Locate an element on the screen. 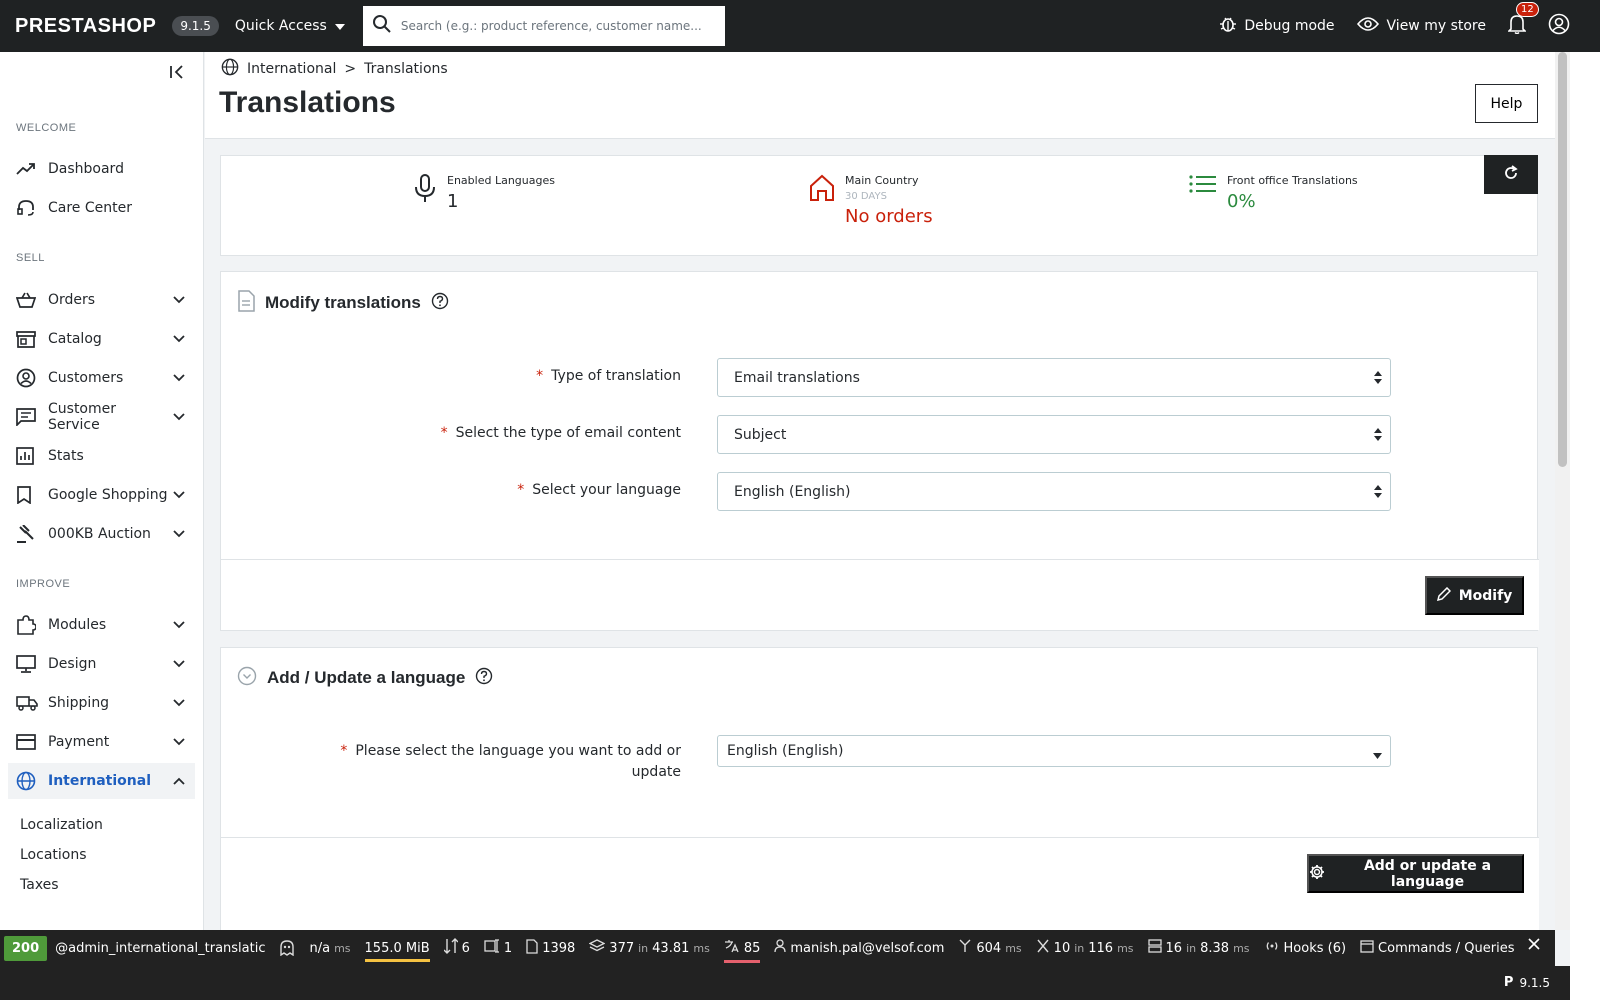 The width and height of the screenshot is (1600, 1000). sidebar-item-label: 000KB Auction is located at coordinates (99, 534).